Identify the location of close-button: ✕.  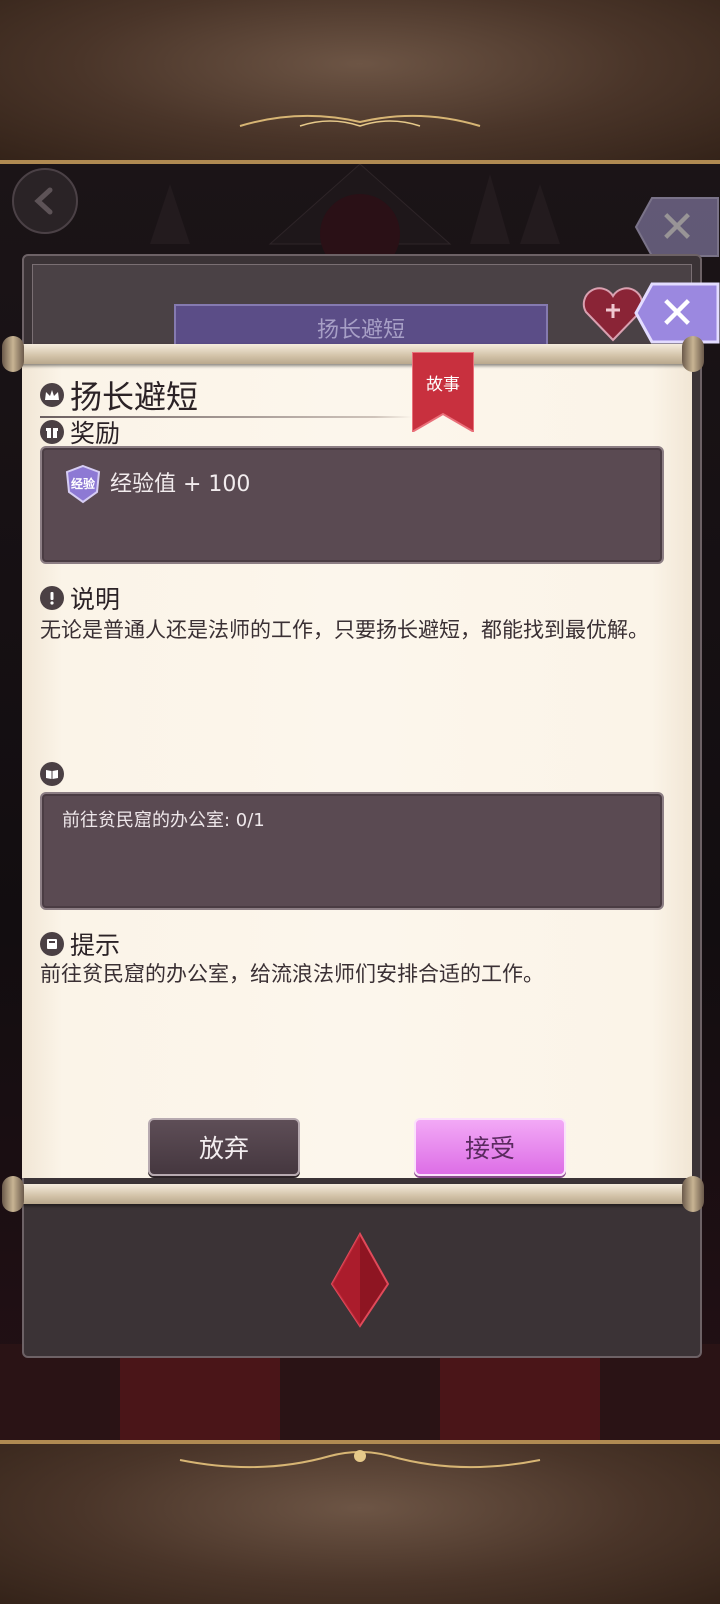
(677, 313).